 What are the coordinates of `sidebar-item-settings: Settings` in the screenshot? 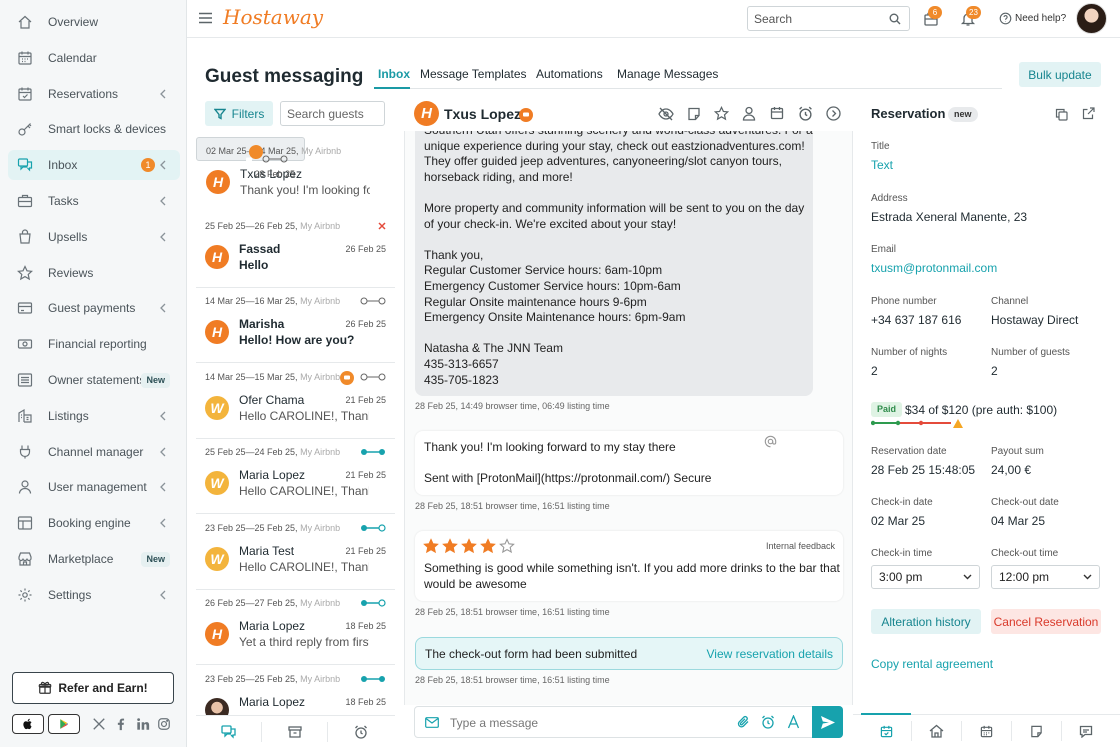 It's located at (94, 595).